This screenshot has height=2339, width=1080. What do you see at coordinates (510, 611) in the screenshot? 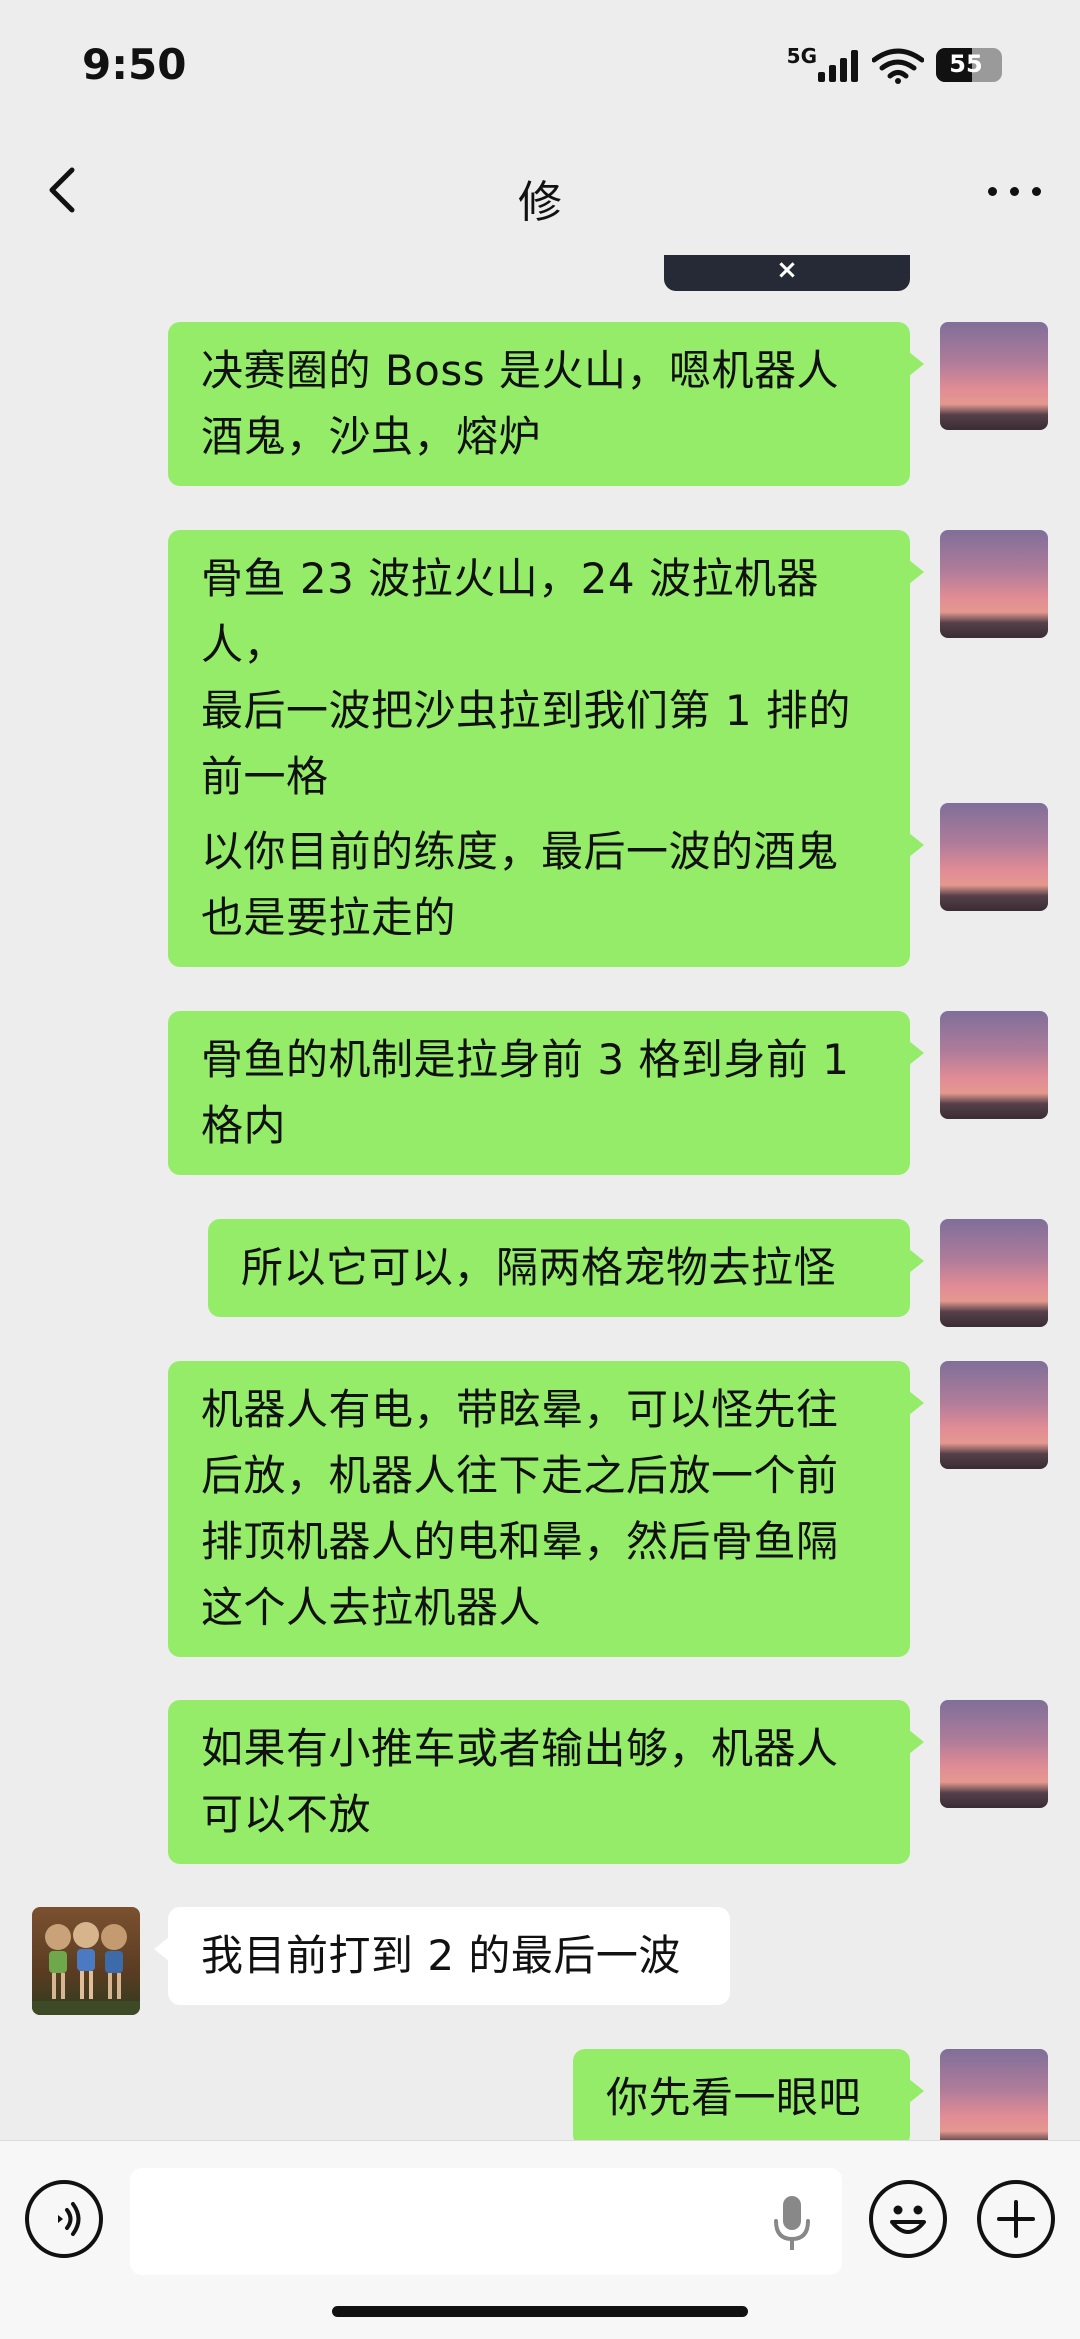
I see `message-line: 骨鱼 23 波拉火山，24 波拉机器人，` at bounding box center [510, 611].